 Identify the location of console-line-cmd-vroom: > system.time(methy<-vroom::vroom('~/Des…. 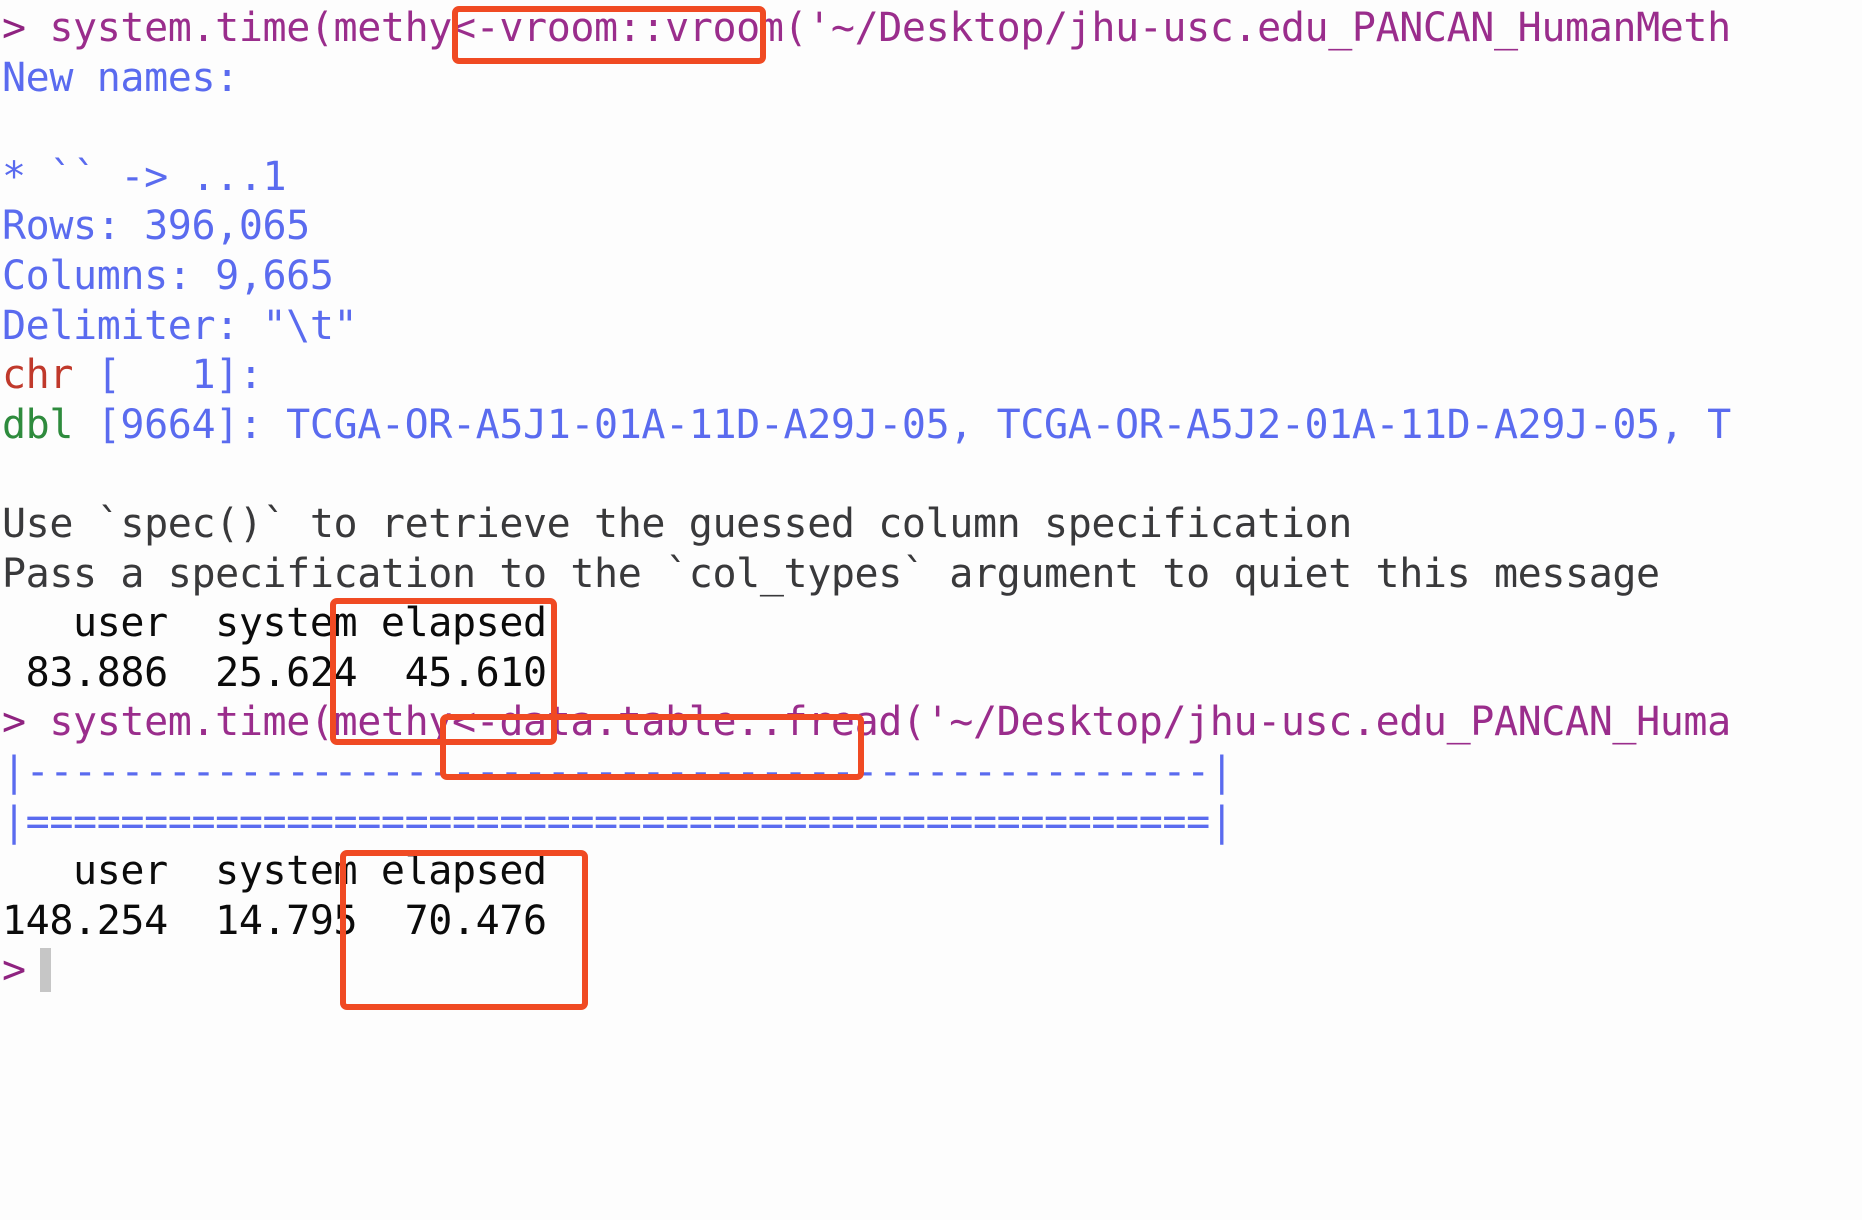
(931, 29).